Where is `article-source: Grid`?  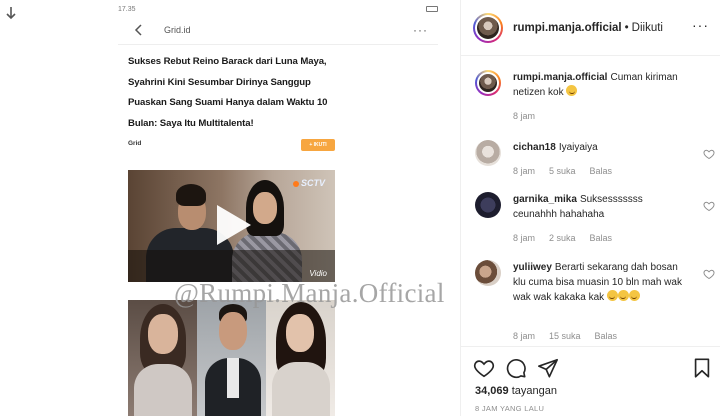
article-source: Grid is located at coordinates (135, 143).